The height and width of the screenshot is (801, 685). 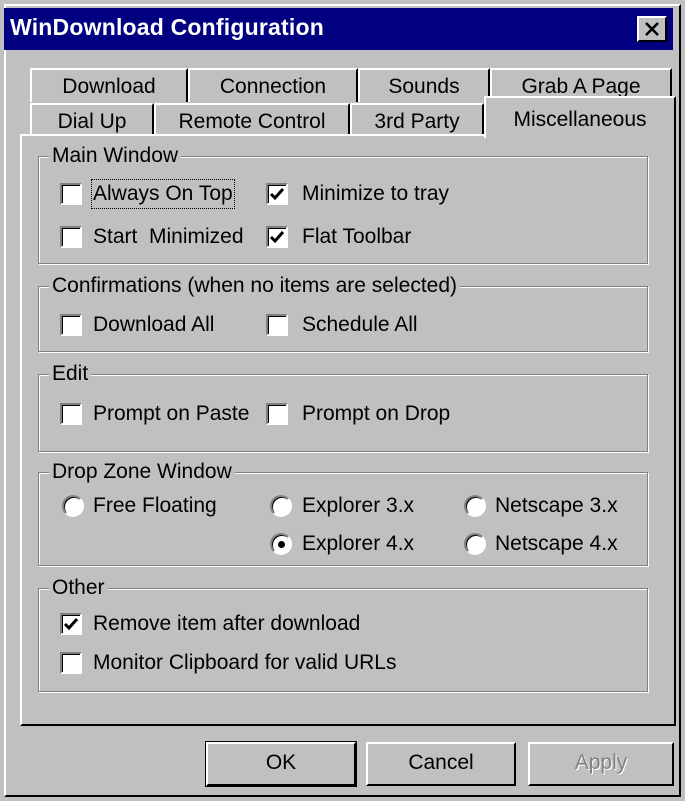 I want to click on tab-sounds: Sounds, so click(x=424, y=85).